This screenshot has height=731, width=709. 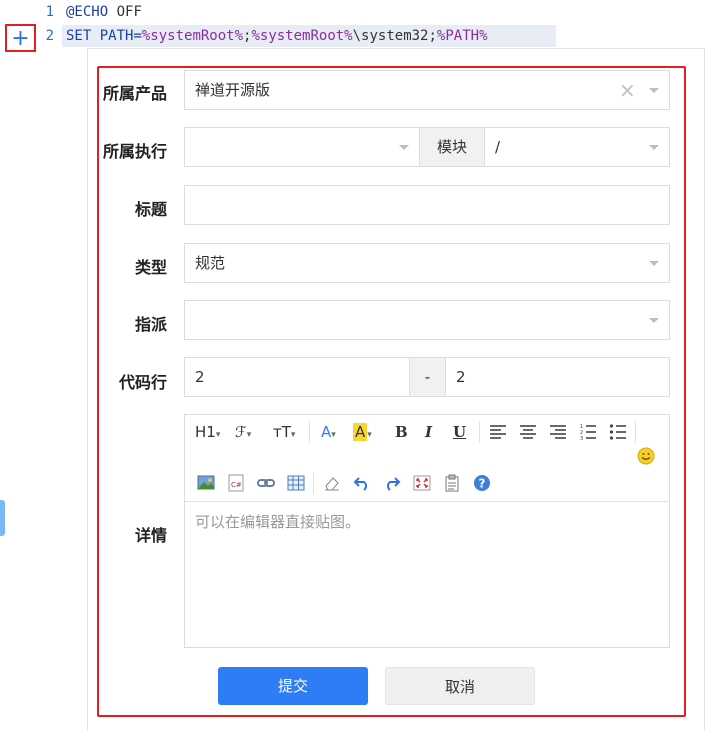 I want to click on add-review-button: +, so click(x=20, y=38).